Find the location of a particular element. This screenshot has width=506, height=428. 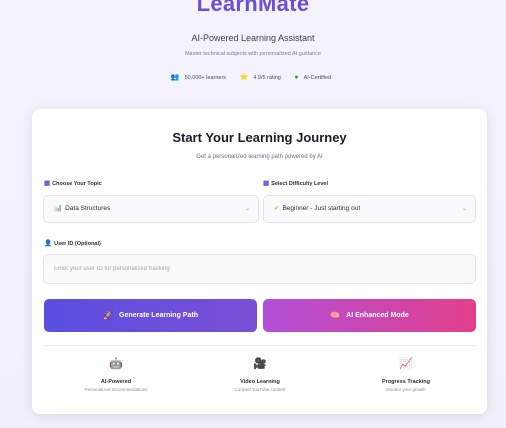

card-title: Start Your Learning Journey is located at coordinates (259, 137).